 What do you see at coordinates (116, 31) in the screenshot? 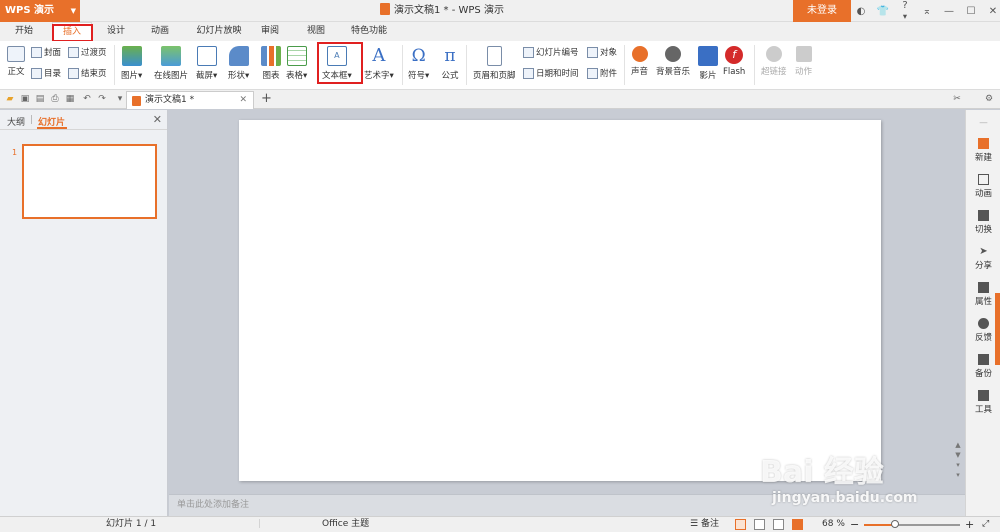
I see `tab-design: 设计` at bounding box center [116, 31].